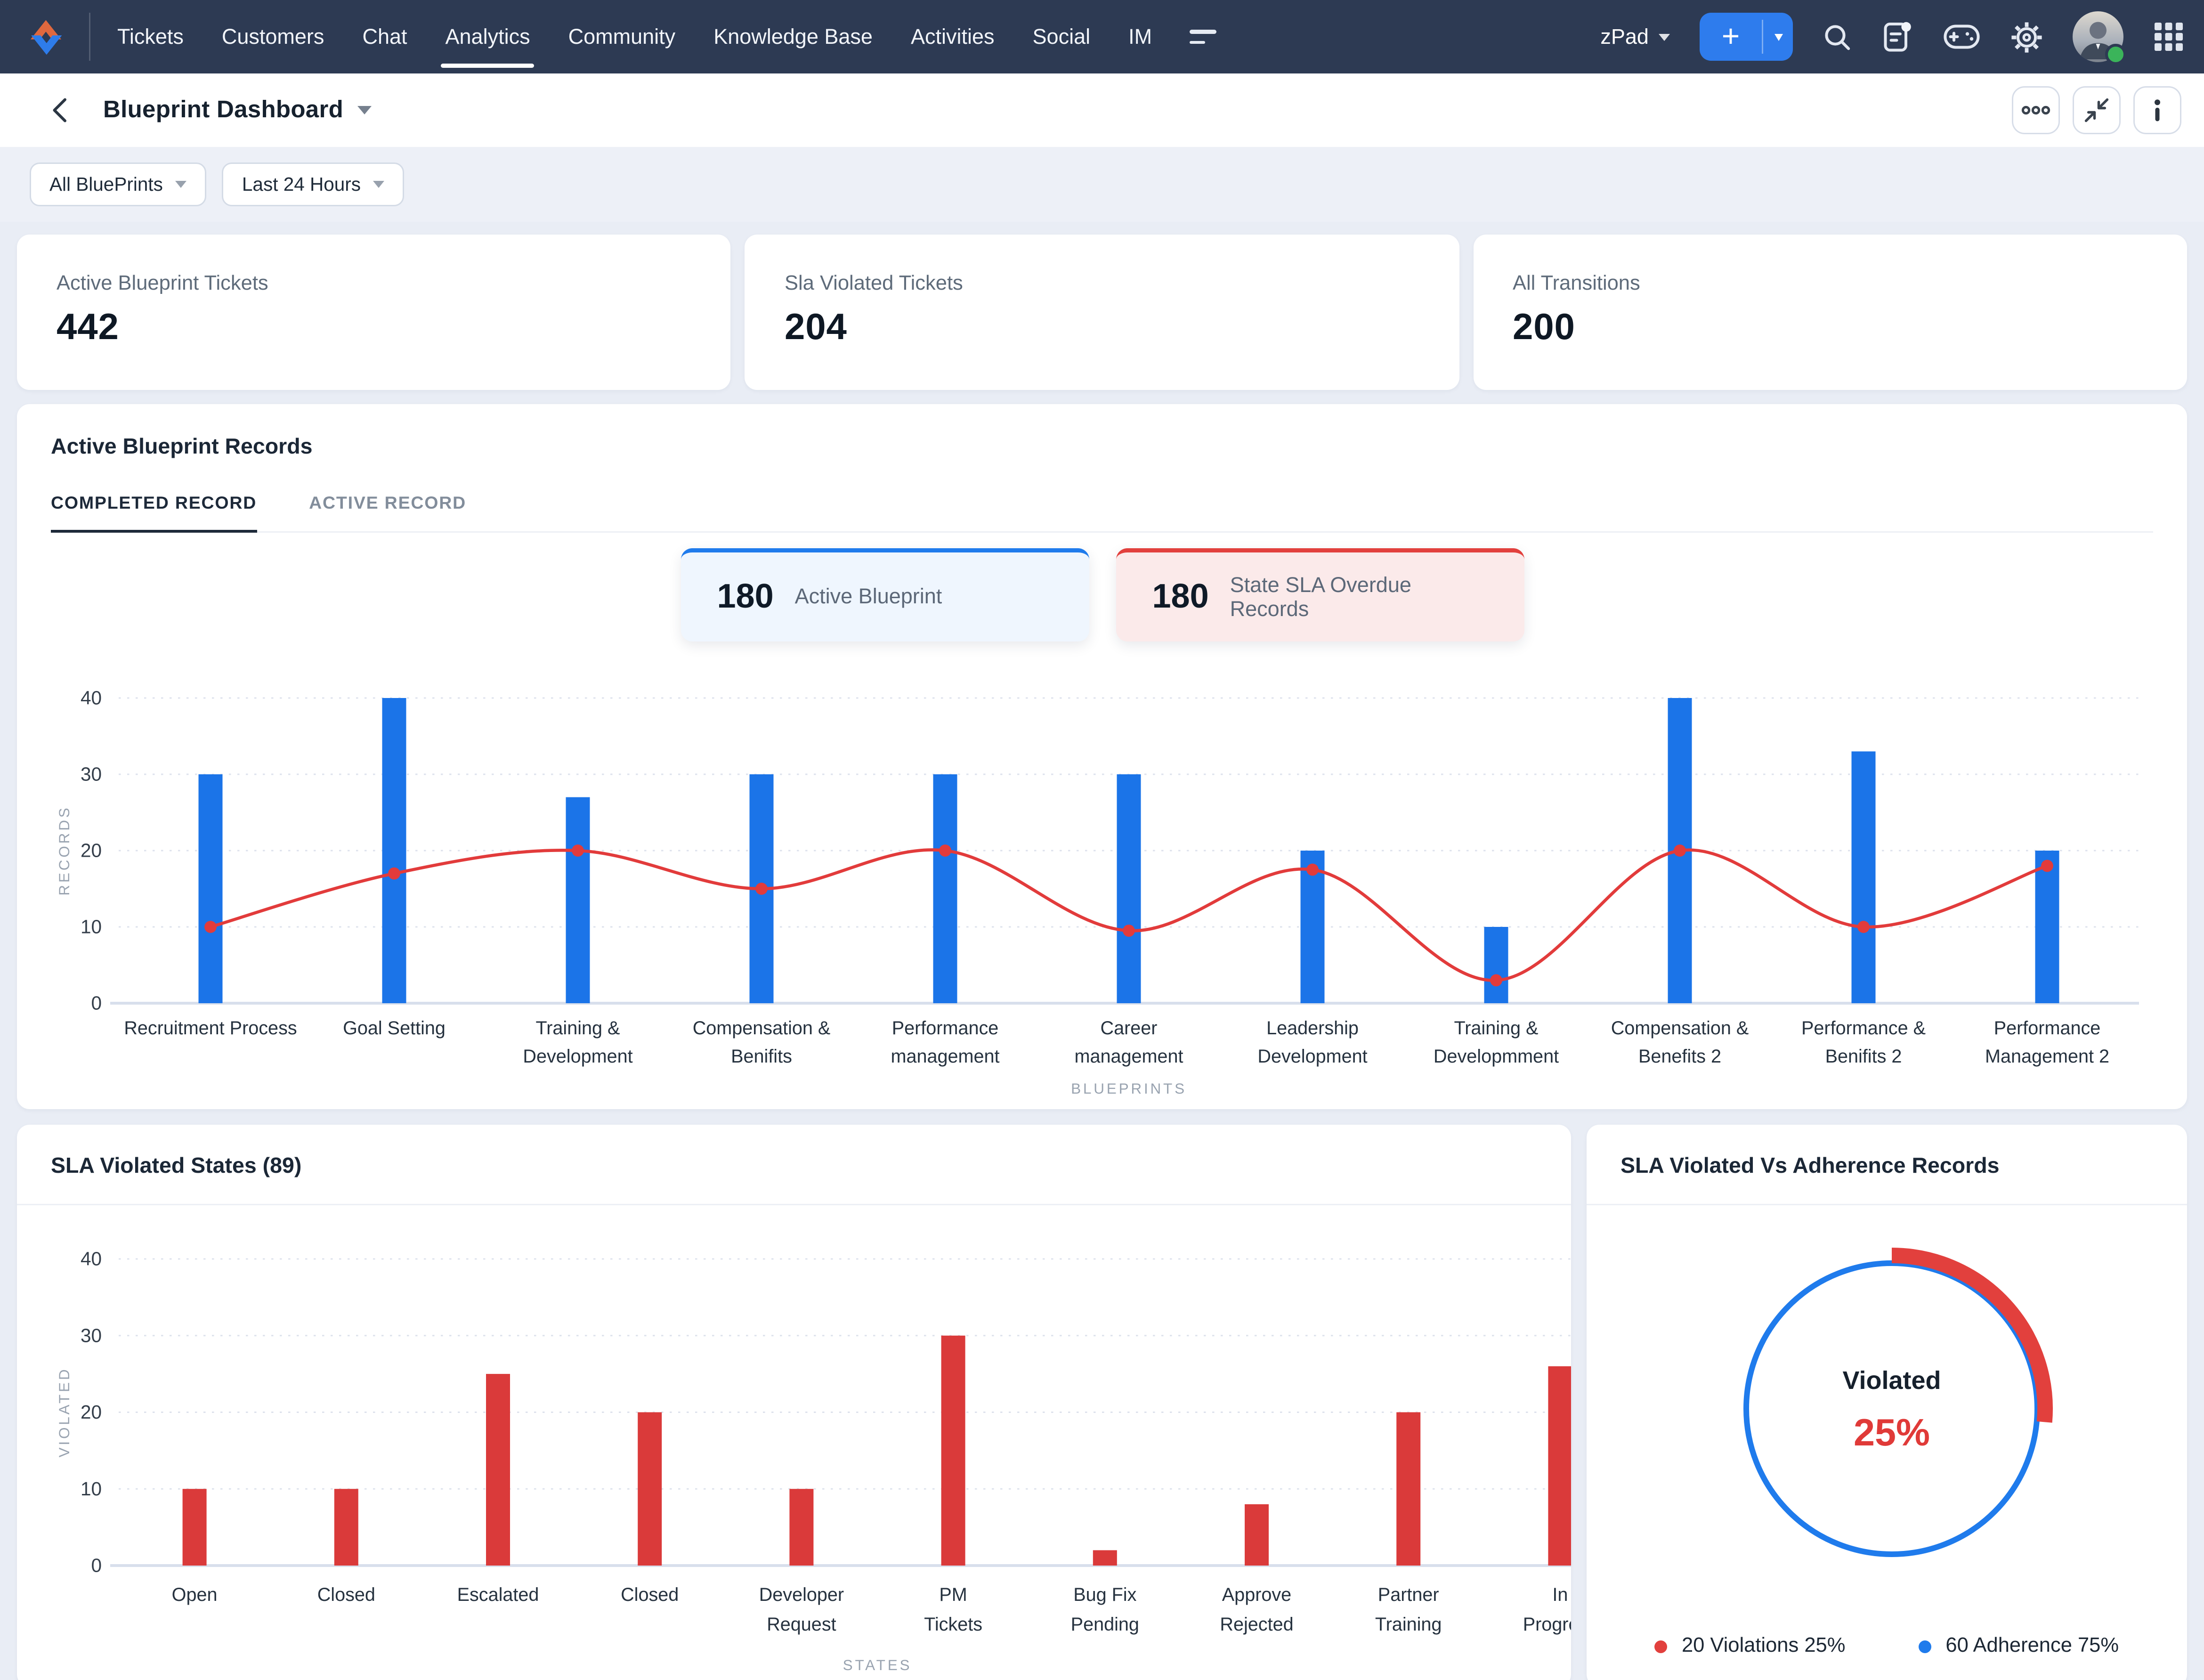 The width and height of the screenshot is (2204, 1680). I want to click on stat-card-sla-violated-tickets: Sla Violated Tickets 204, so click(1102, 312).